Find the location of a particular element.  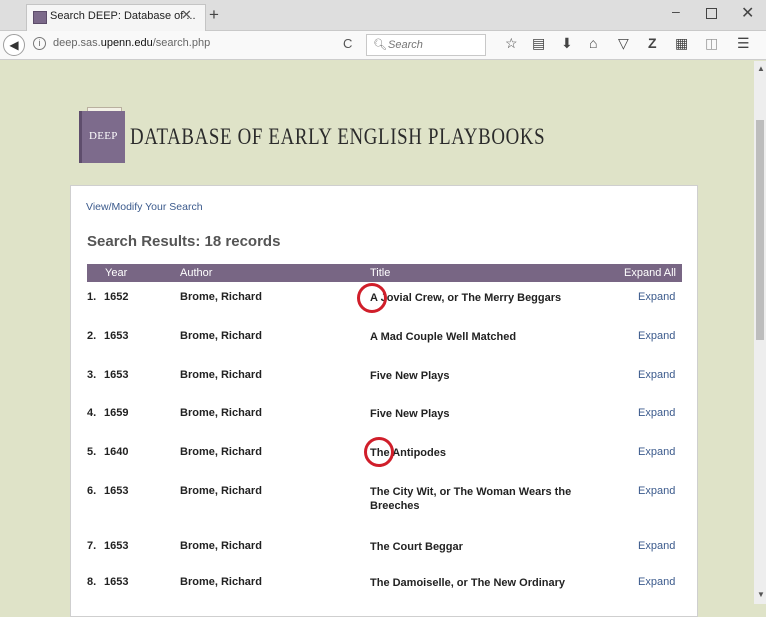

download-icon: ⬇ is located at coordinates (567, 43).